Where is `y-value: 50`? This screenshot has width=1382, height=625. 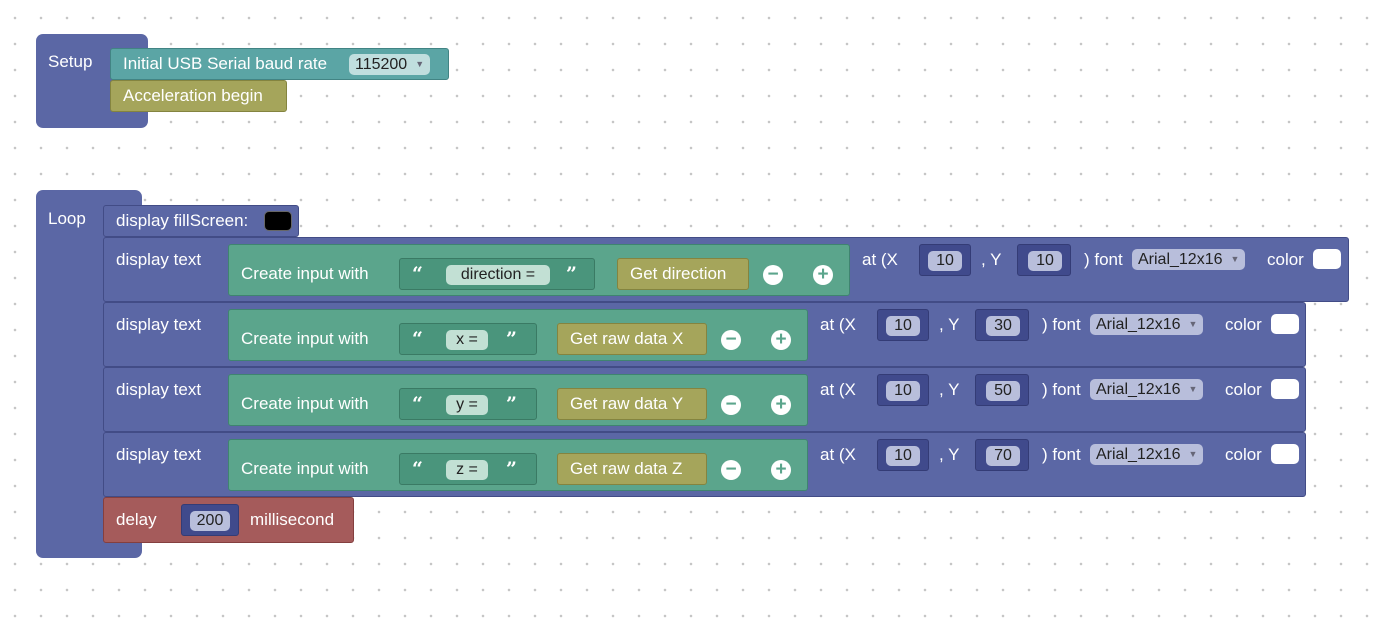
y-value: 50 is located at coordinates (1003, 391).